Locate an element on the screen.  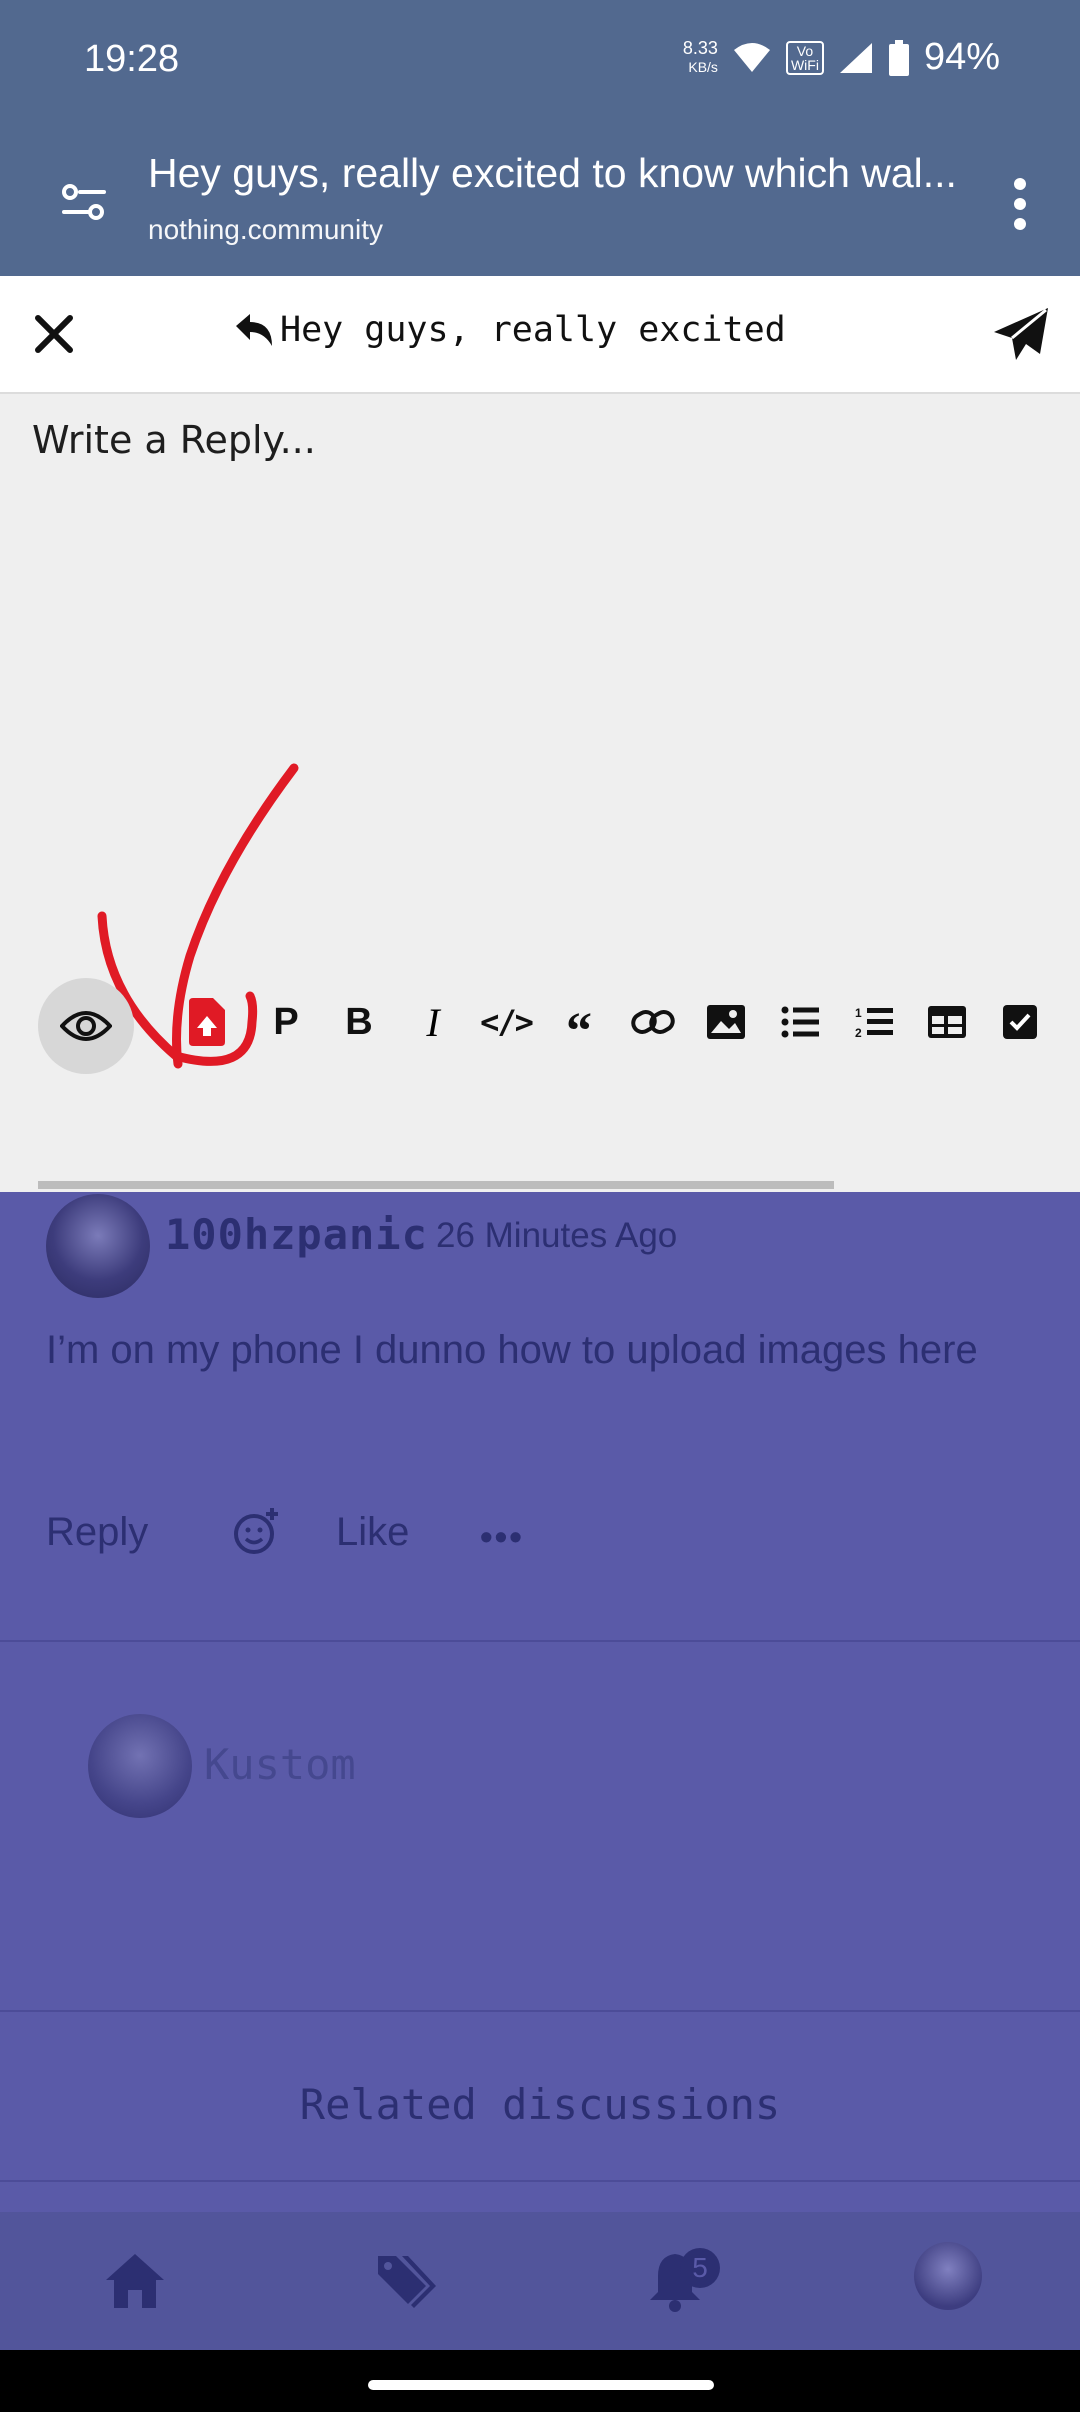
code-button: </> is located at coordinates (506, 1022).